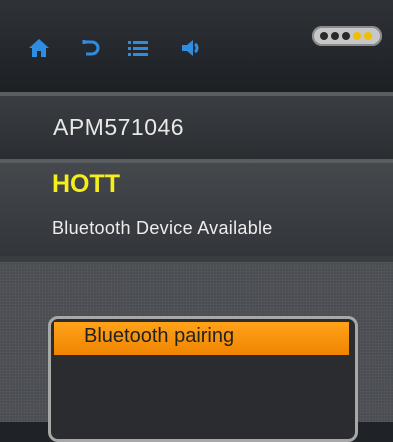 This screenshot has height=442, width=393. I want to click on home-icon, so click(39, 48).